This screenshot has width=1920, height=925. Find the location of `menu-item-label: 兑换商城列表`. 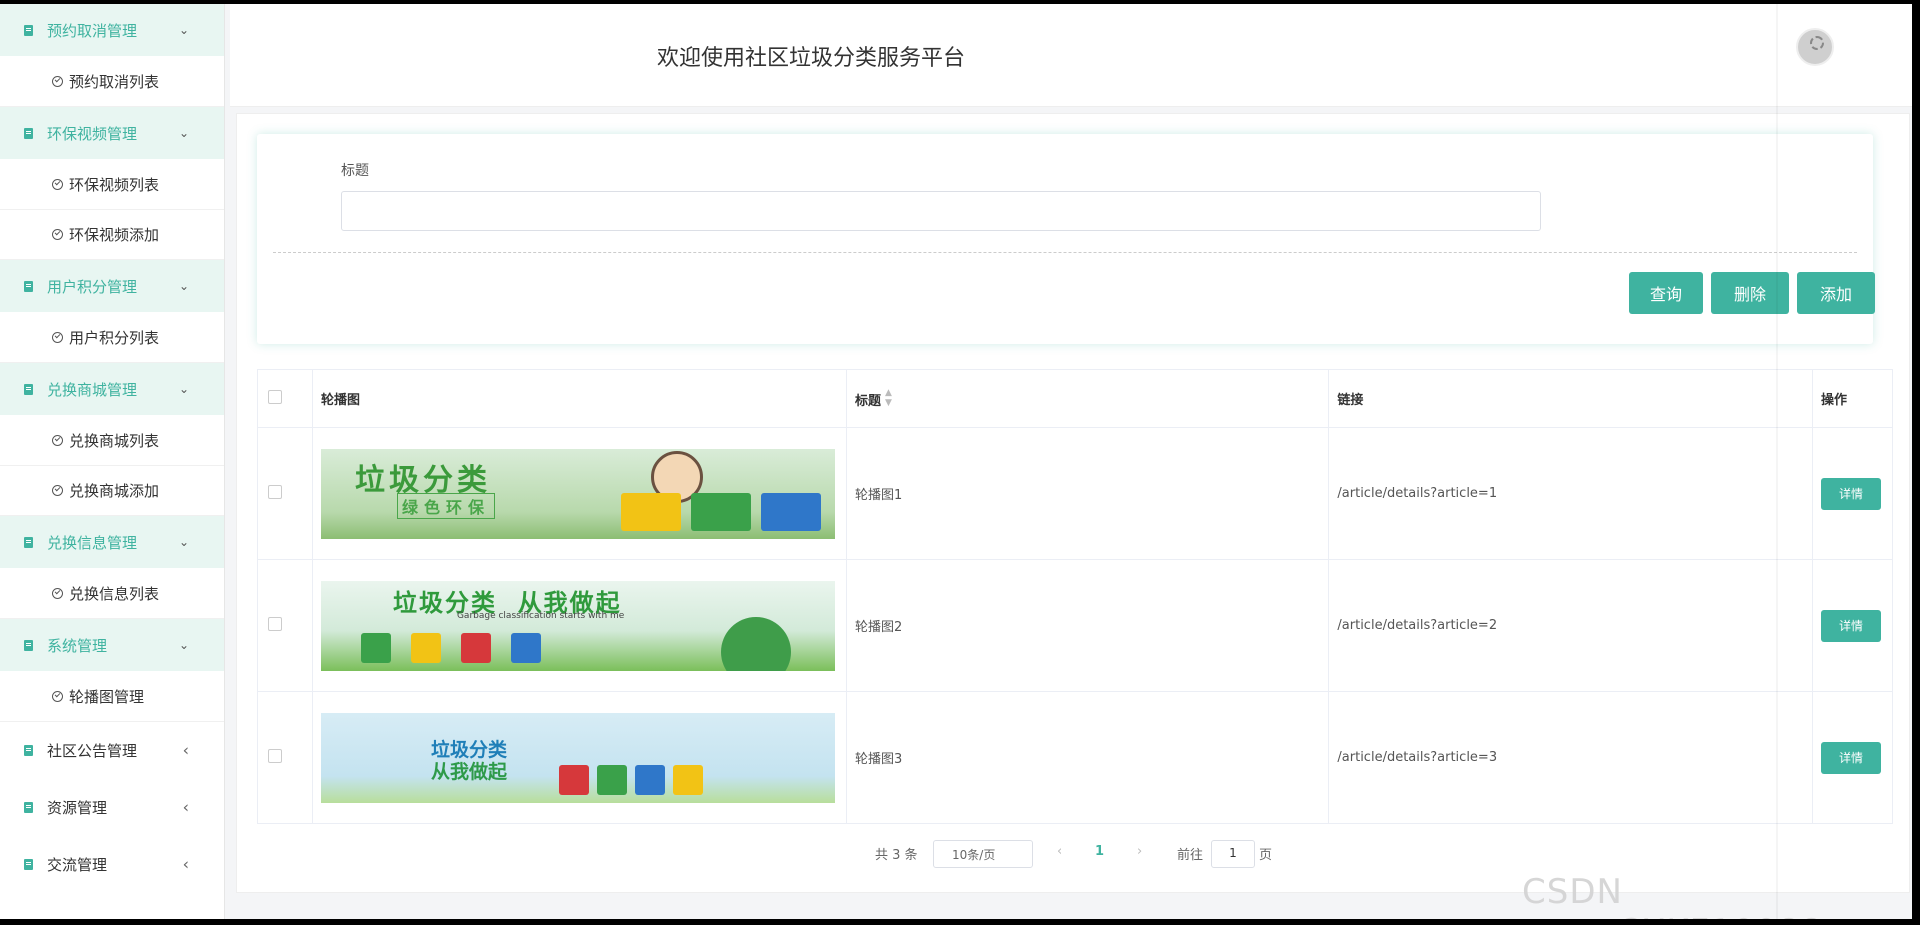

menu-item-label: 兑换商城列表 is located at coordinates (114, 441).